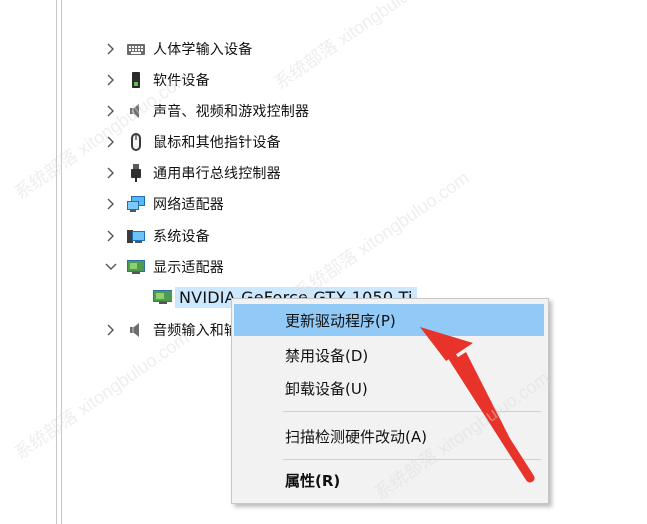  What do you see at coordinates (188, 268) in the screenshot?
I see `tree-item-label: 显示适配器` at bounding box center [188, 268].